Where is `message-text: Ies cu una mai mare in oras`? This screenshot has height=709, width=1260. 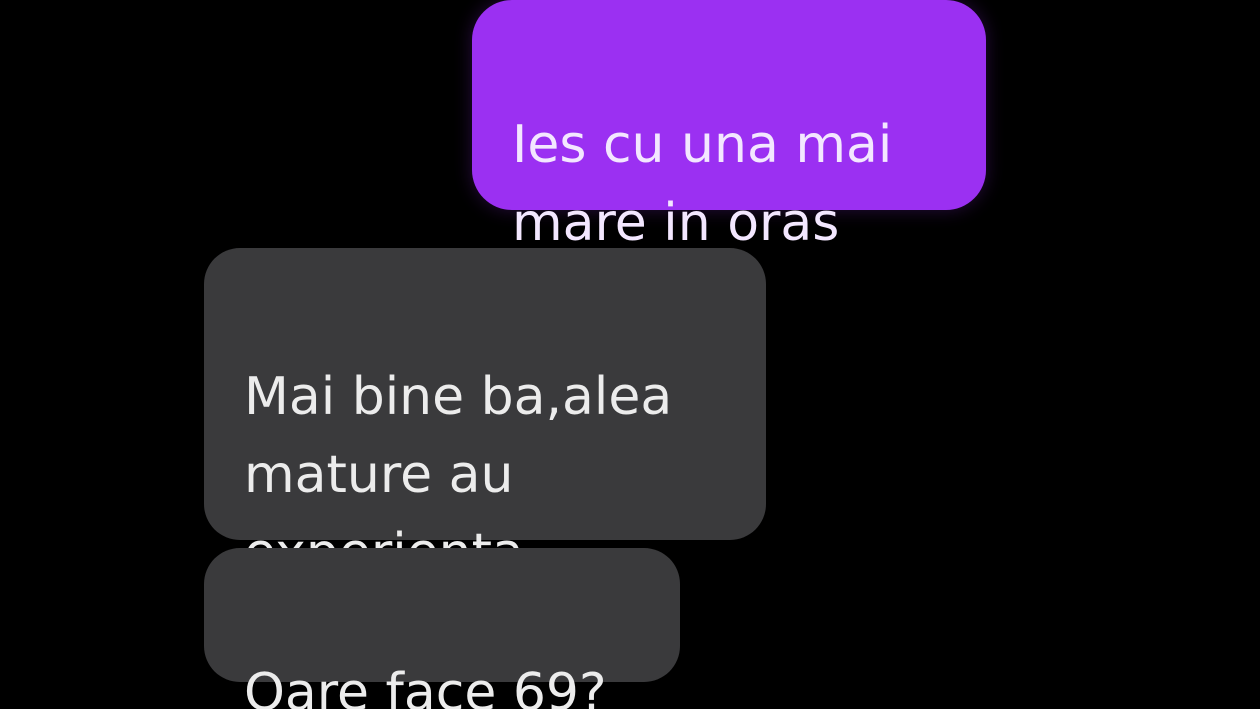
message-text: Ies cu una mai mare in oras is located at coordinates (702, 184).